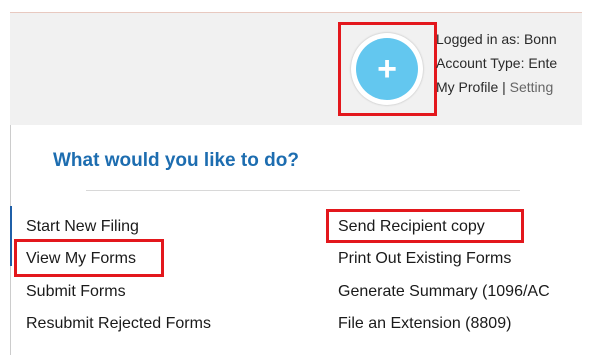  What do you see at coordinates (176, 160) in the screenshot?
I see `panel-title: What would you like to do?` at bounding box center [176, 160].